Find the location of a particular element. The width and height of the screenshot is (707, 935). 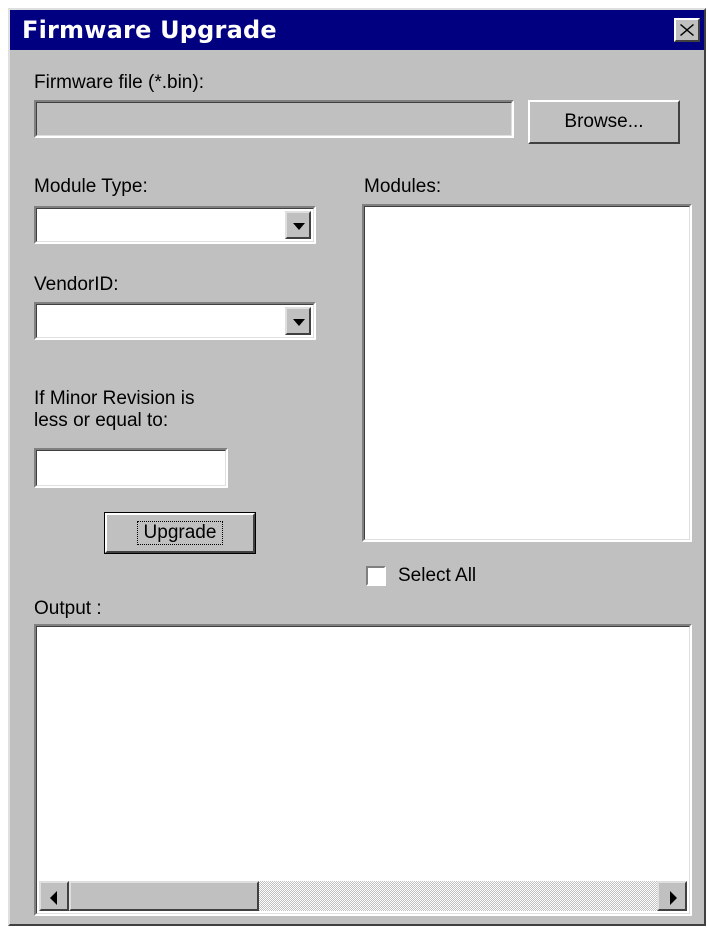

scroll-left-button is located at coordinates (54, 896).